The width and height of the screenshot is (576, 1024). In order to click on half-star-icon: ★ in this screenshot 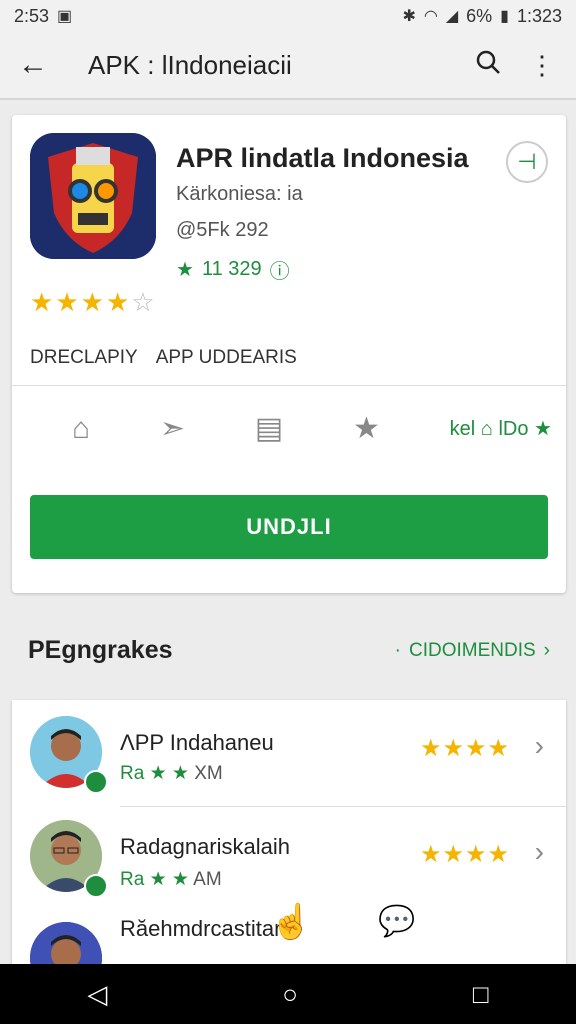, I will do `click(118, 302)`.